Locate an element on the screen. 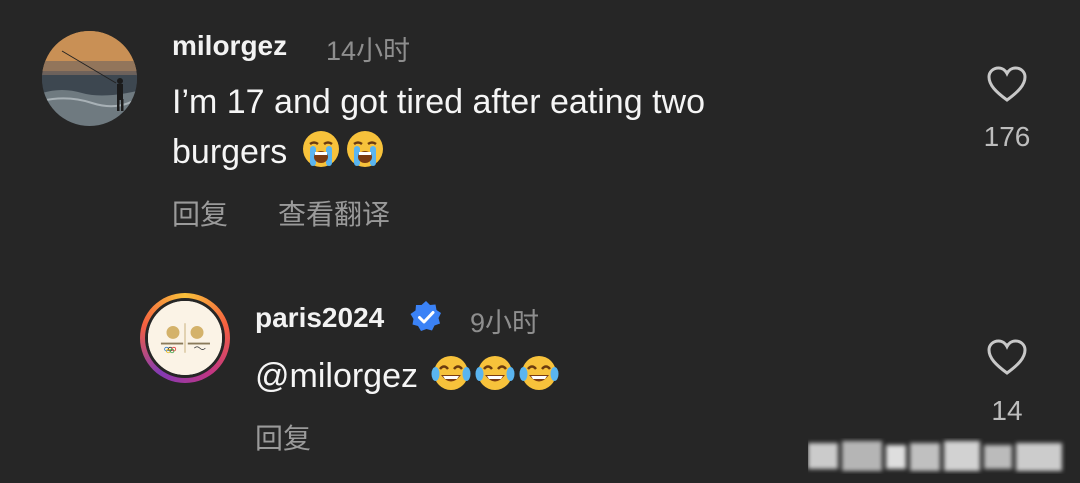  username: paris2024 is located at coordinates (319, 318).